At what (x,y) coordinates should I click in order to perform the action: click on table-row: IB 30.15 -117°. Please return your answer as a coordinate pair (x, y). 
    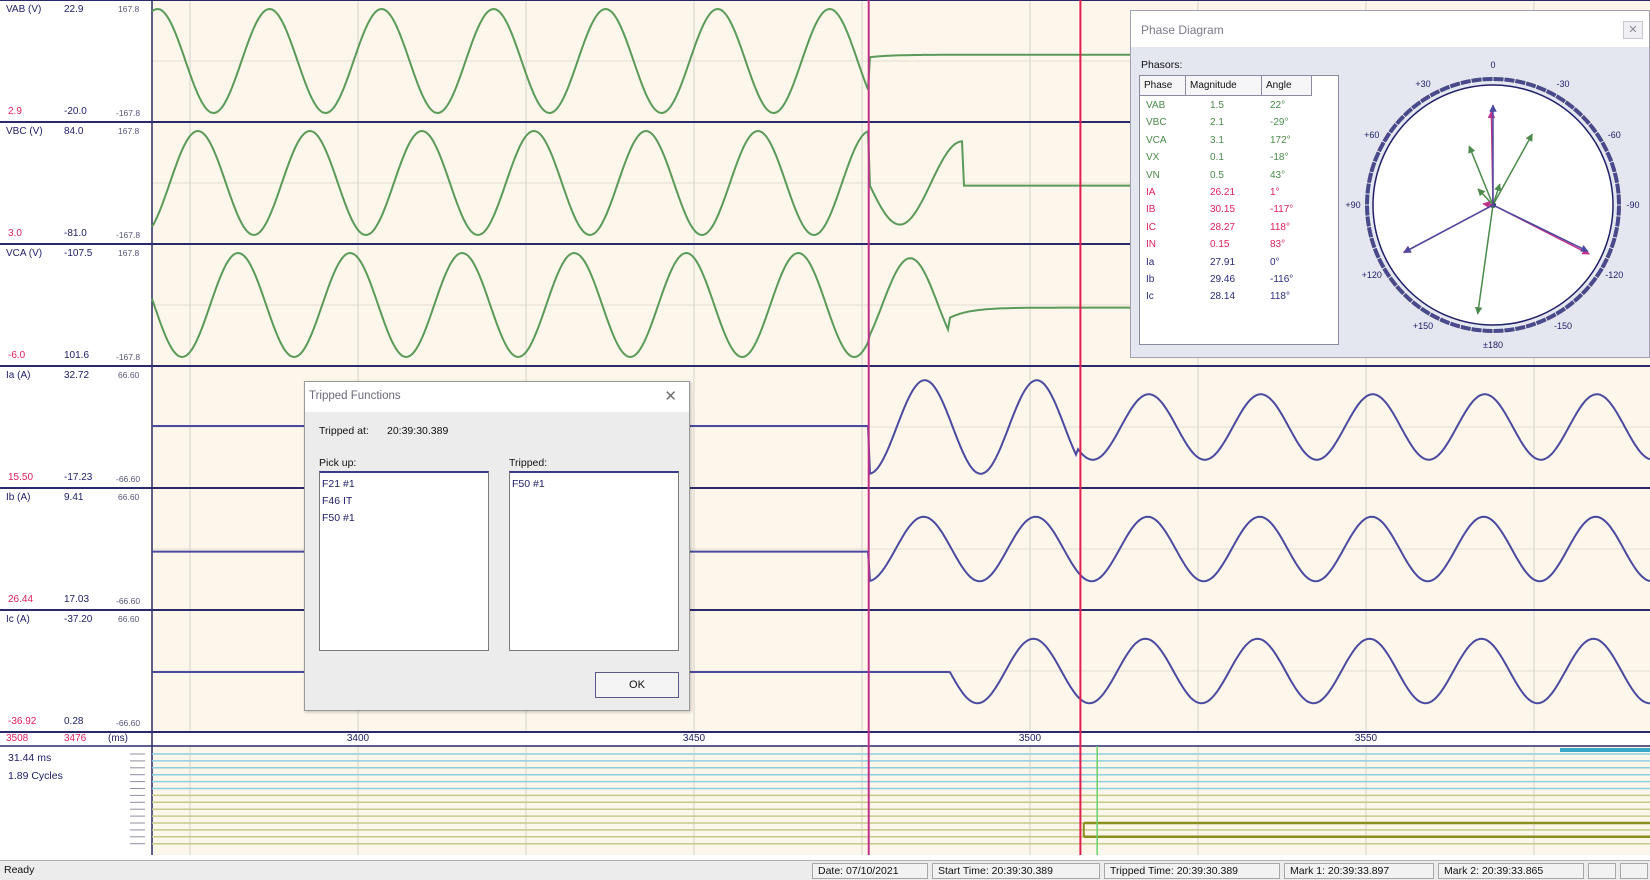
    Looking at the image, I should click on (1239, 211).